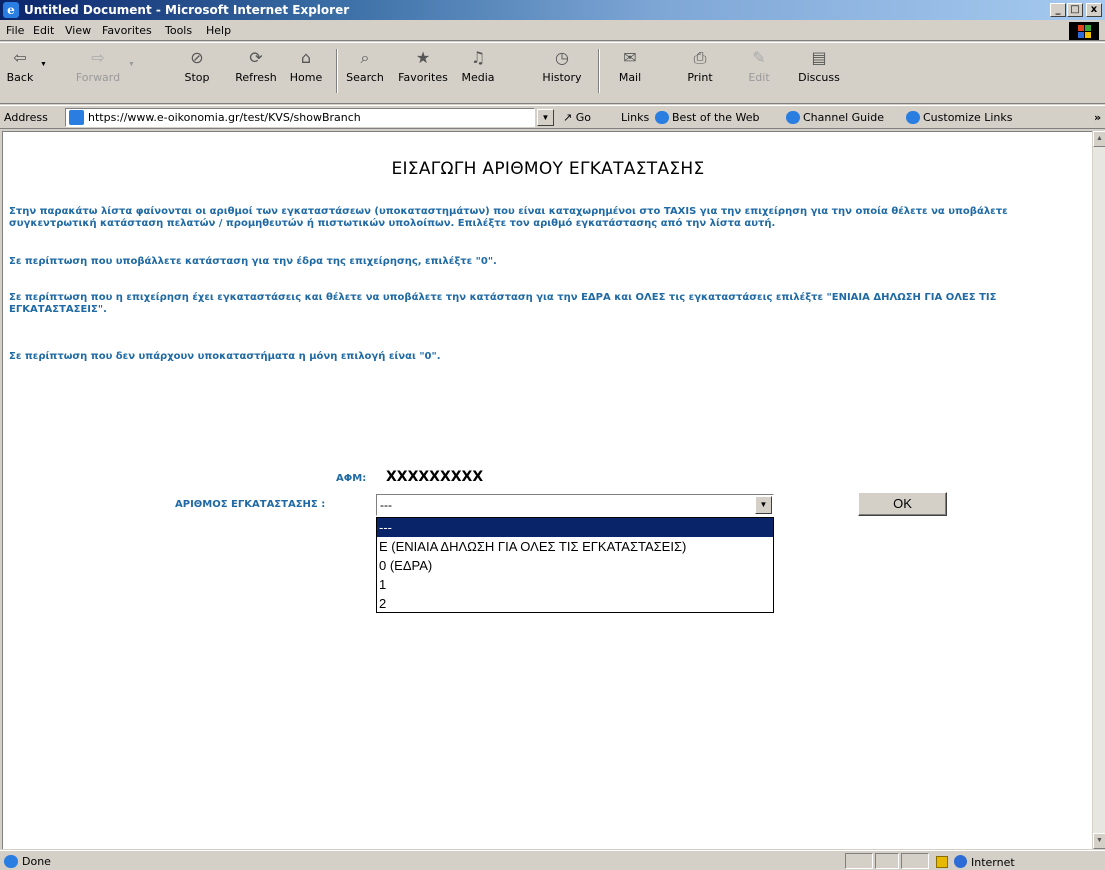  What do you see at coordinates (1084, 31) in the screenshot?
I see `windows-logo-icon` at bounding box center [1084, 31].